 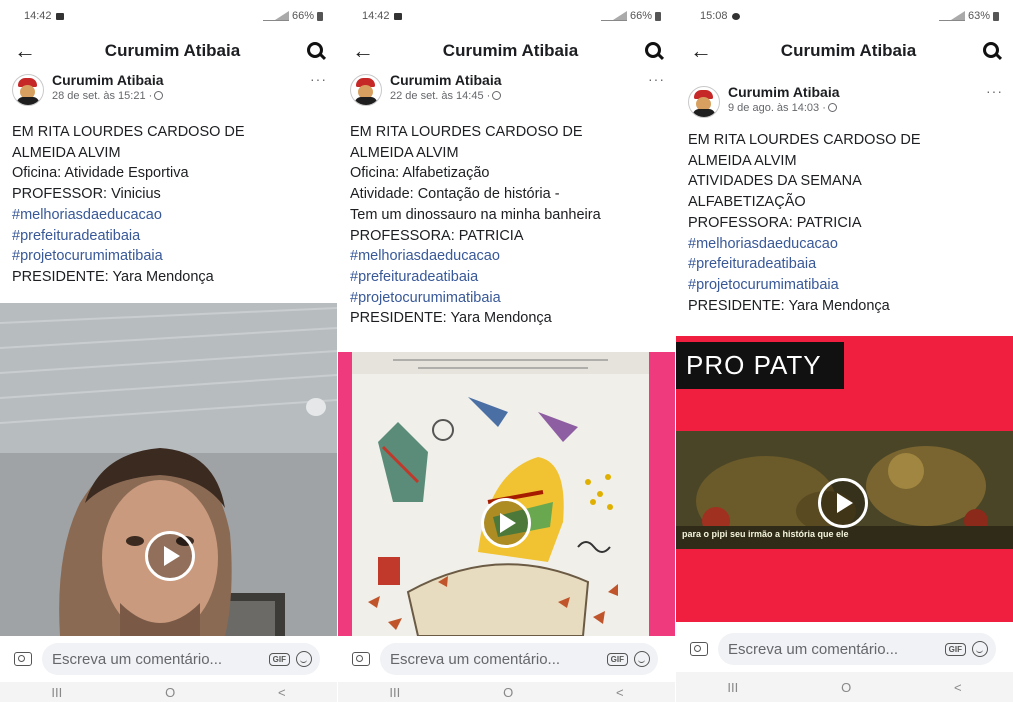 I want to click on status-bar: 15:08 63%, so click(x=844, y=16).